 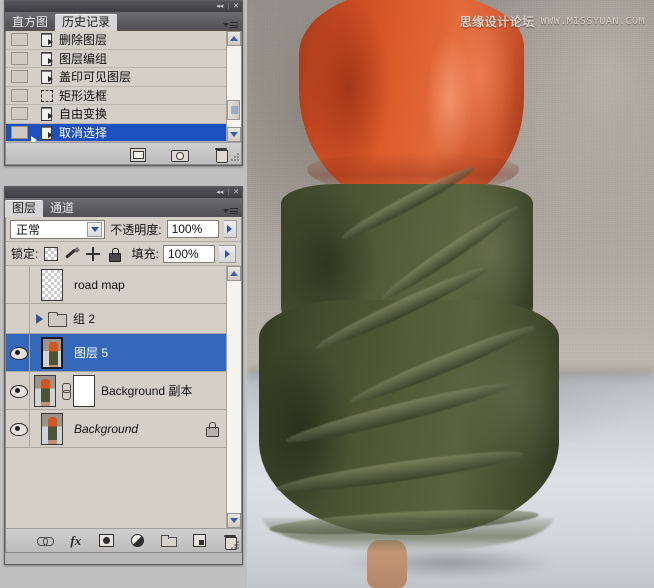 What do you see at coordinates (51, 253) in the screenshot?
I see `checkerboard-icon` at bounding box center [51, 253].